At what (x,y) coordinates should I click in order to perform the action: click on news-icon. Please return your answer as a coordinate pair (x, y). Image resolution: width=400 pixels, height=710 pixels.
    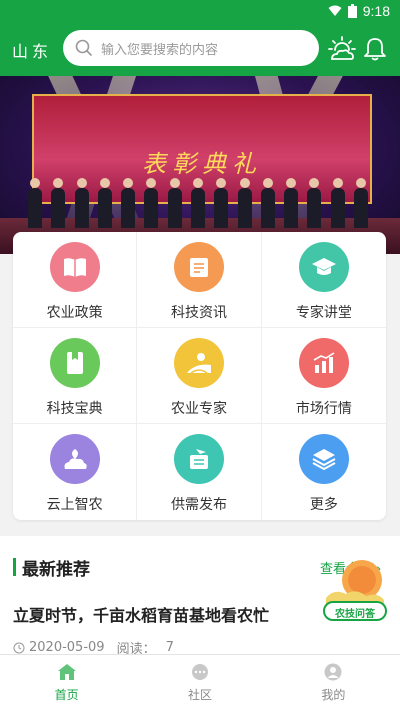
    Looking at the image, I should click on (198, 267).